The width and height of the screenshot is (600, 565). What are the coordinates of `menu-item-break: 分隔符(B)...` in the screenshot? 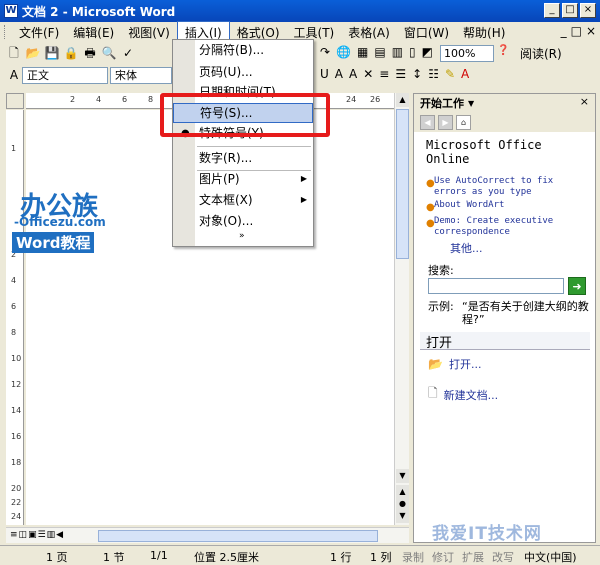 It's located at (255, 51).